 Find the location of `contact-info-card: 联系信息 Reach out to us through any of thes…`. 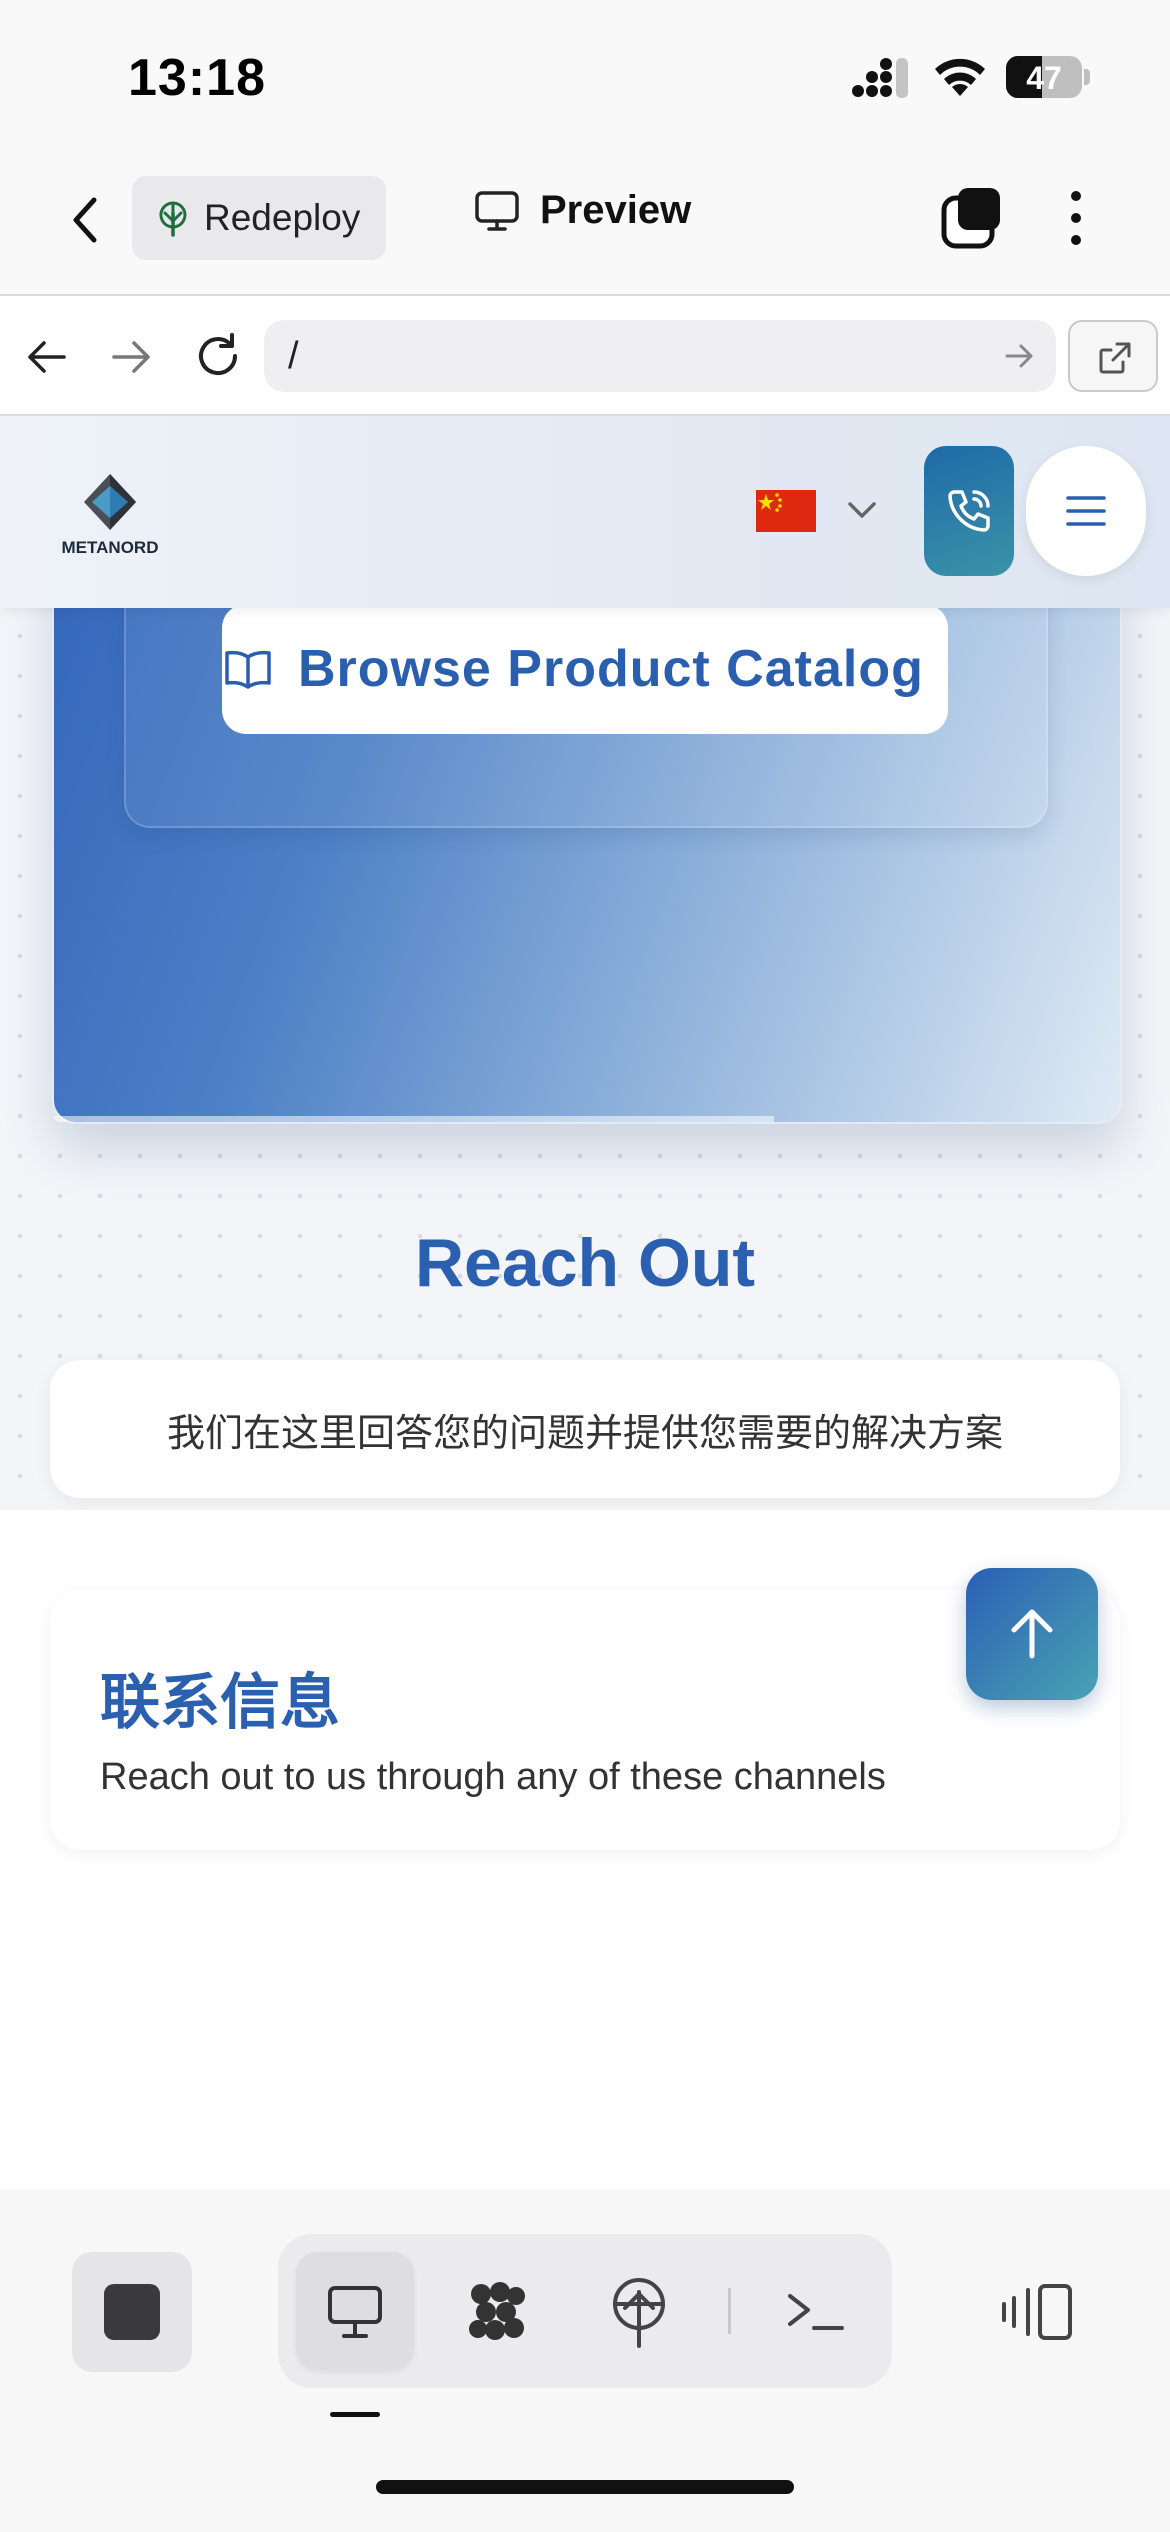

contact-info-card: 联系信息 Reach out to us through any of thes… is located at coordinates (585, 1720).